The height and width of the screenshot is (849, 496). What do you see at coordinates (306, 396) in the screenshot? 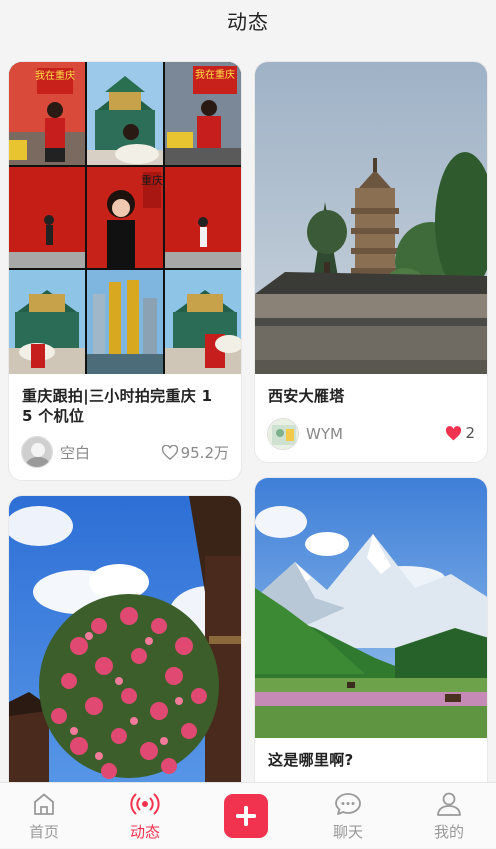
I see `card-title: 西安大雁塔` at bounding box center [306, 396].